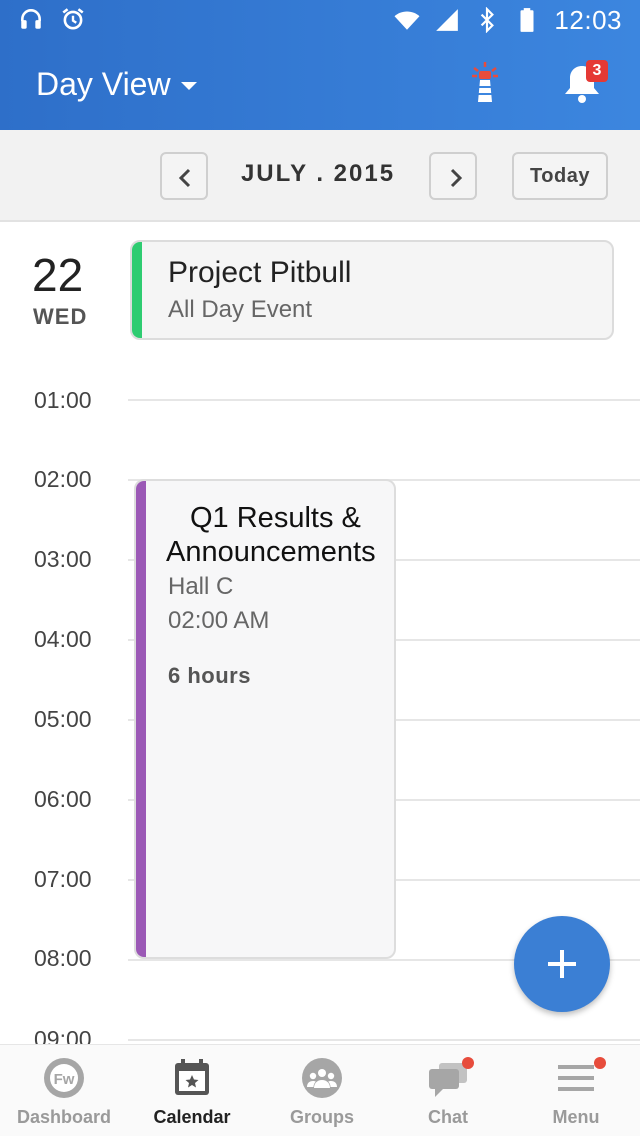 The image size is (640, 1136). Describe the element at coordinates (201, 586) in the screenshot. I see `event-location: Hall C` at that location.